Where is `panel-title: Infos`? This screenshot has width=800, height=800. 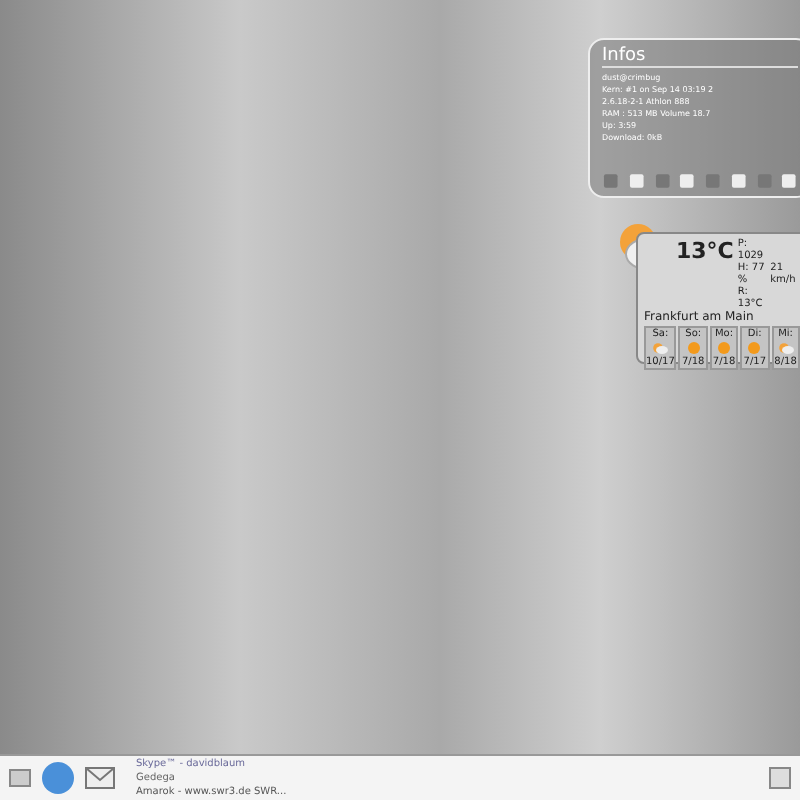
panel-title: Infos is located at coordinates (700, 57).